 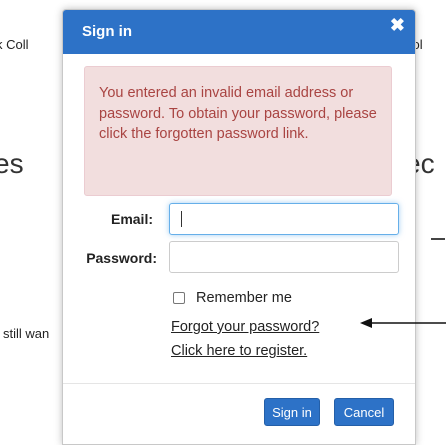 What do you see at coordinates (438, 239) in the screenshot?
I see `background-dash` at bounding box center [438, 239].